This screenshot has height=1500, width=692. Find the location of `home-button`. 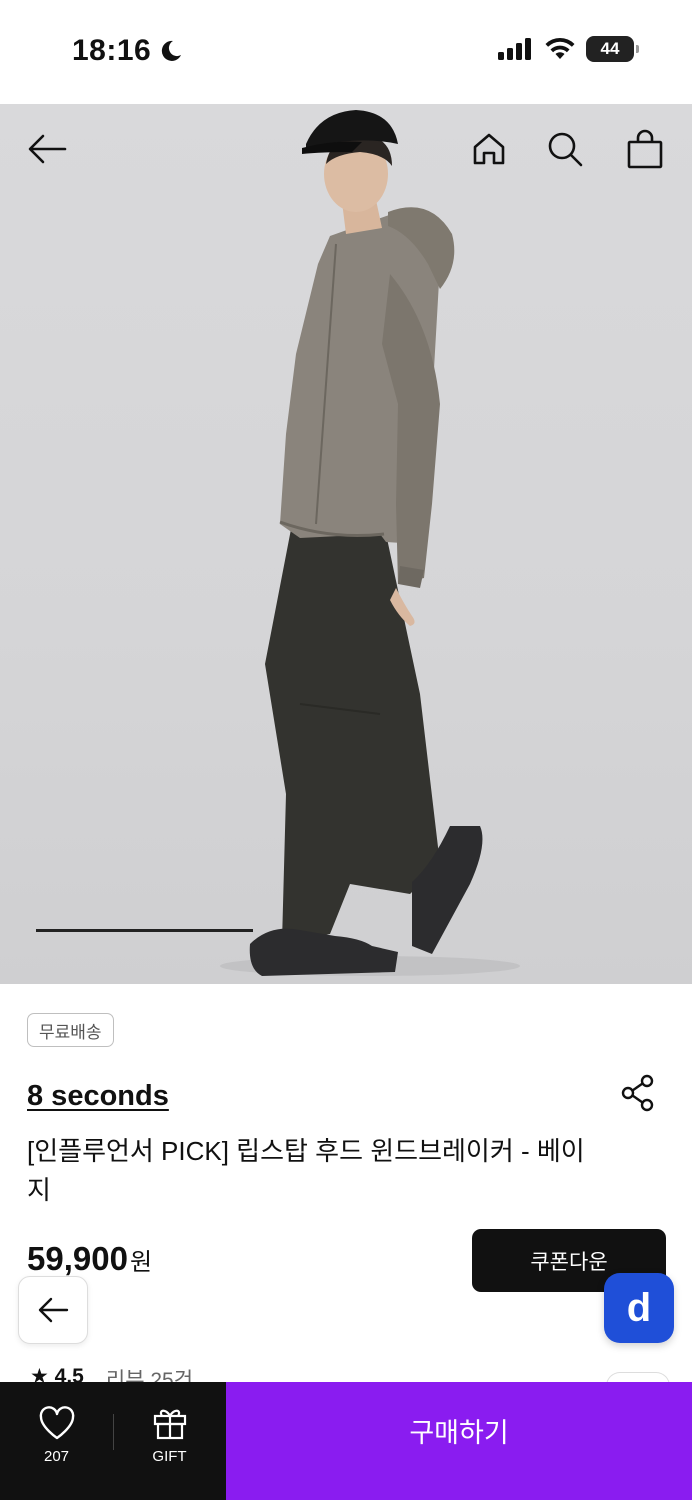

home-button is located at coordinates (489, 149).